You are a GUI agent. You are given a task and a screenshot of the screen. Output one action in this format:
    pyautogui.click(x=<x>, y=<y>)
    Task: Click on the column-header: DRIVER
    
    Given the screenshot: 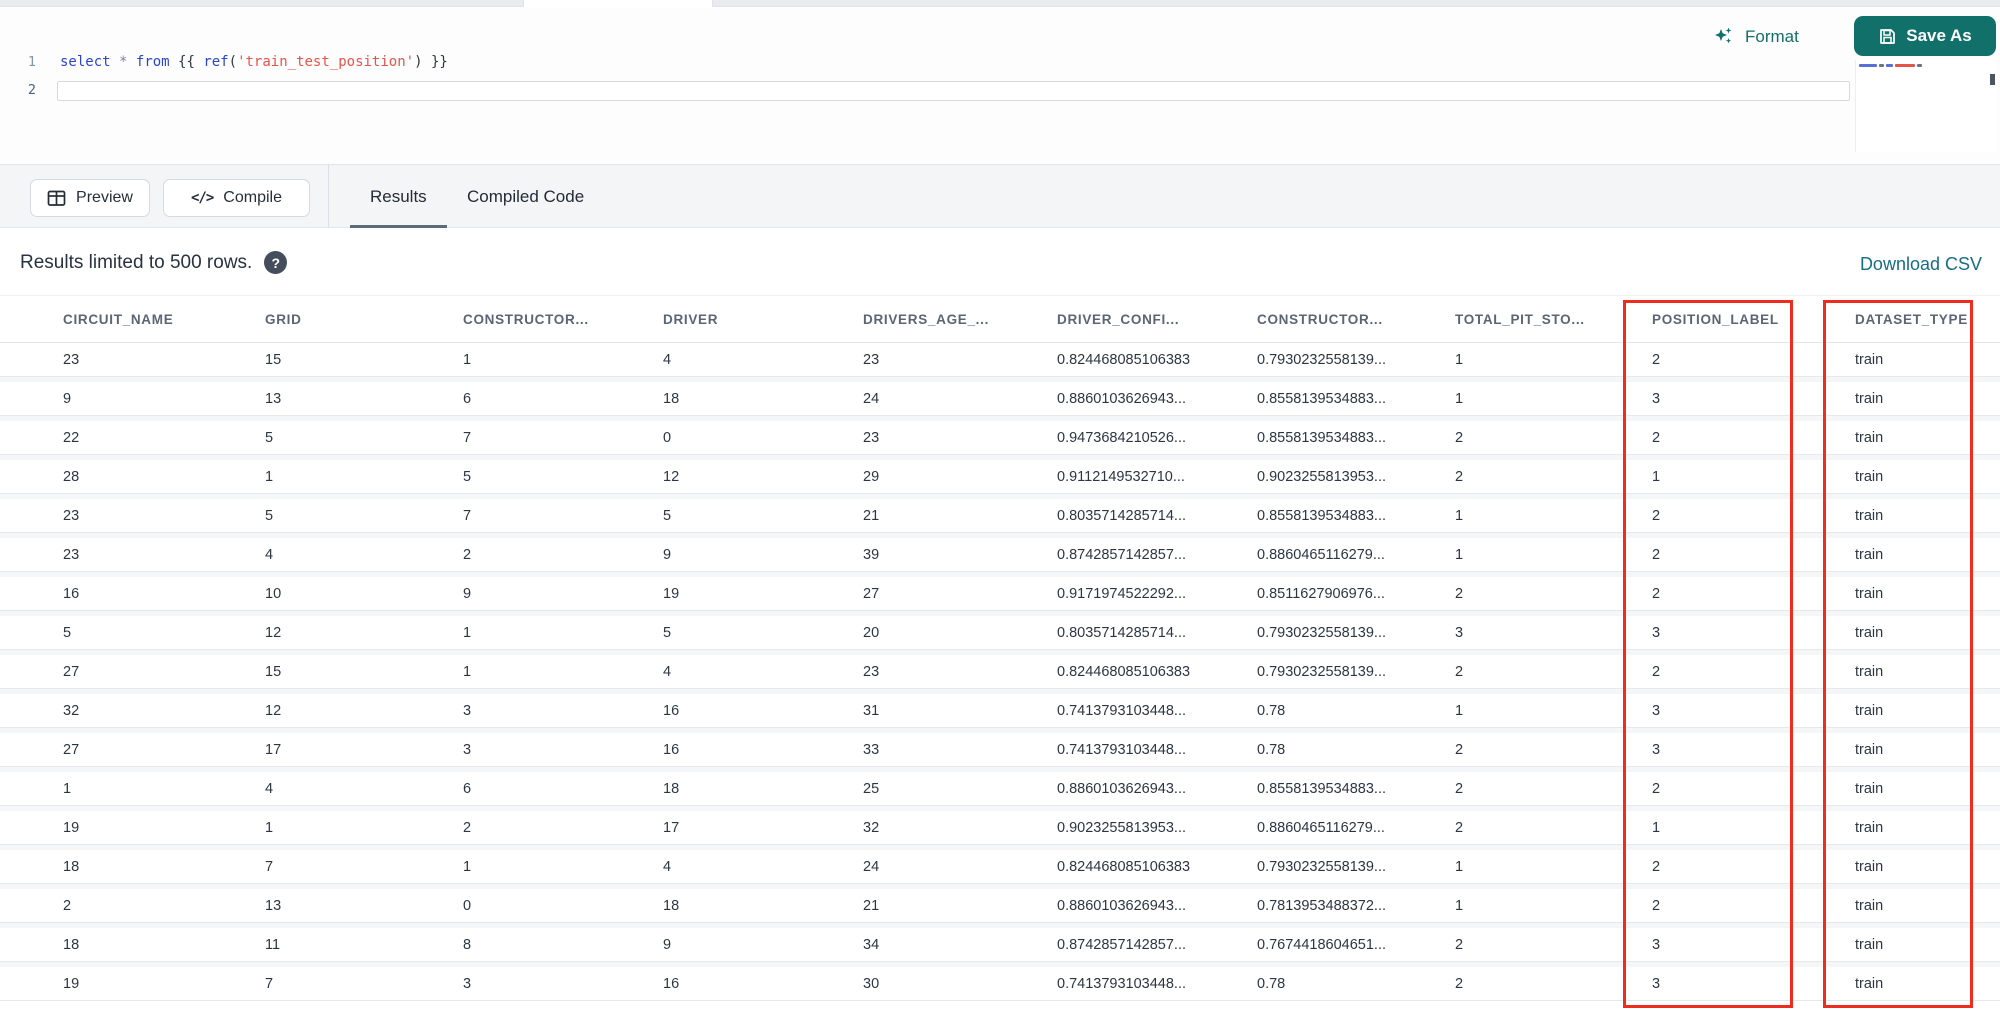 What is the action you would take?
    pyautogui.click(x=763, y=319)
    